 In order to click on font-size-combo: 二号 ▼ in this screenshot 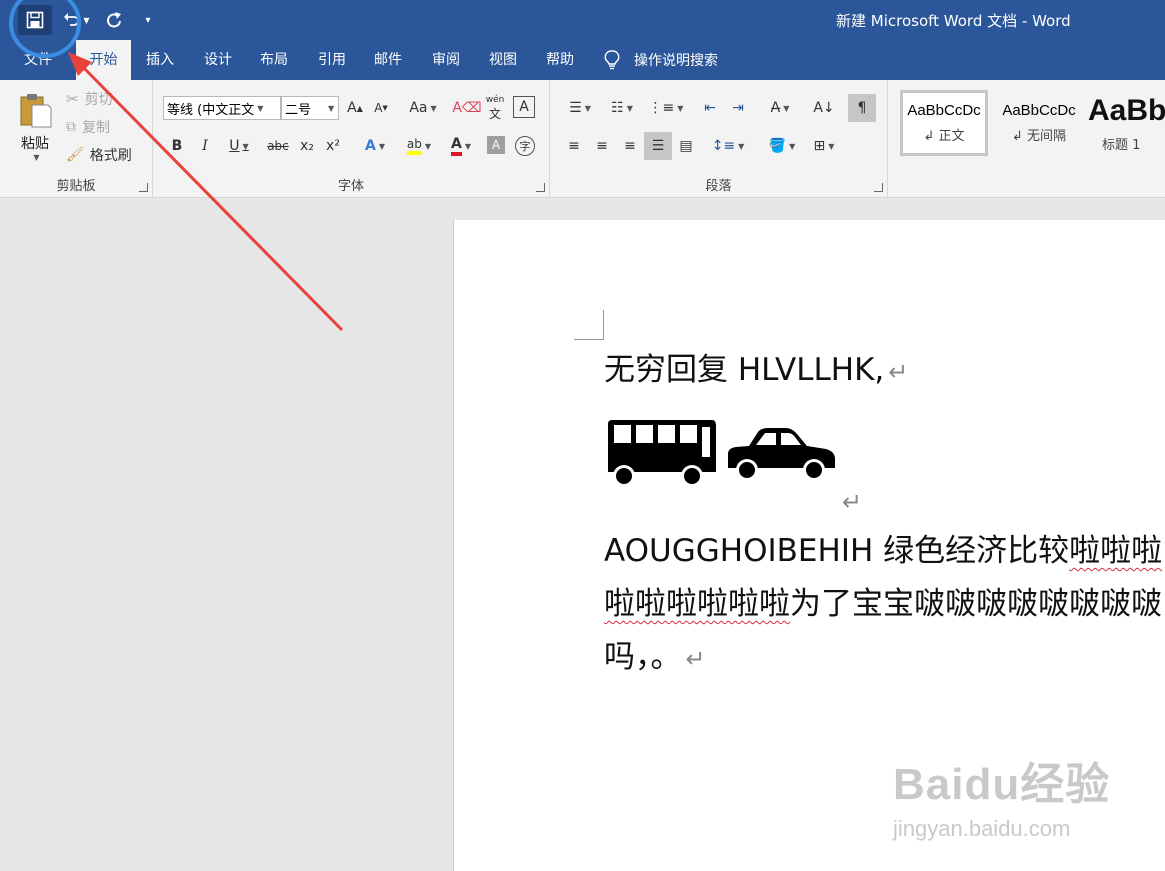, I will do `click(310, 108)`.